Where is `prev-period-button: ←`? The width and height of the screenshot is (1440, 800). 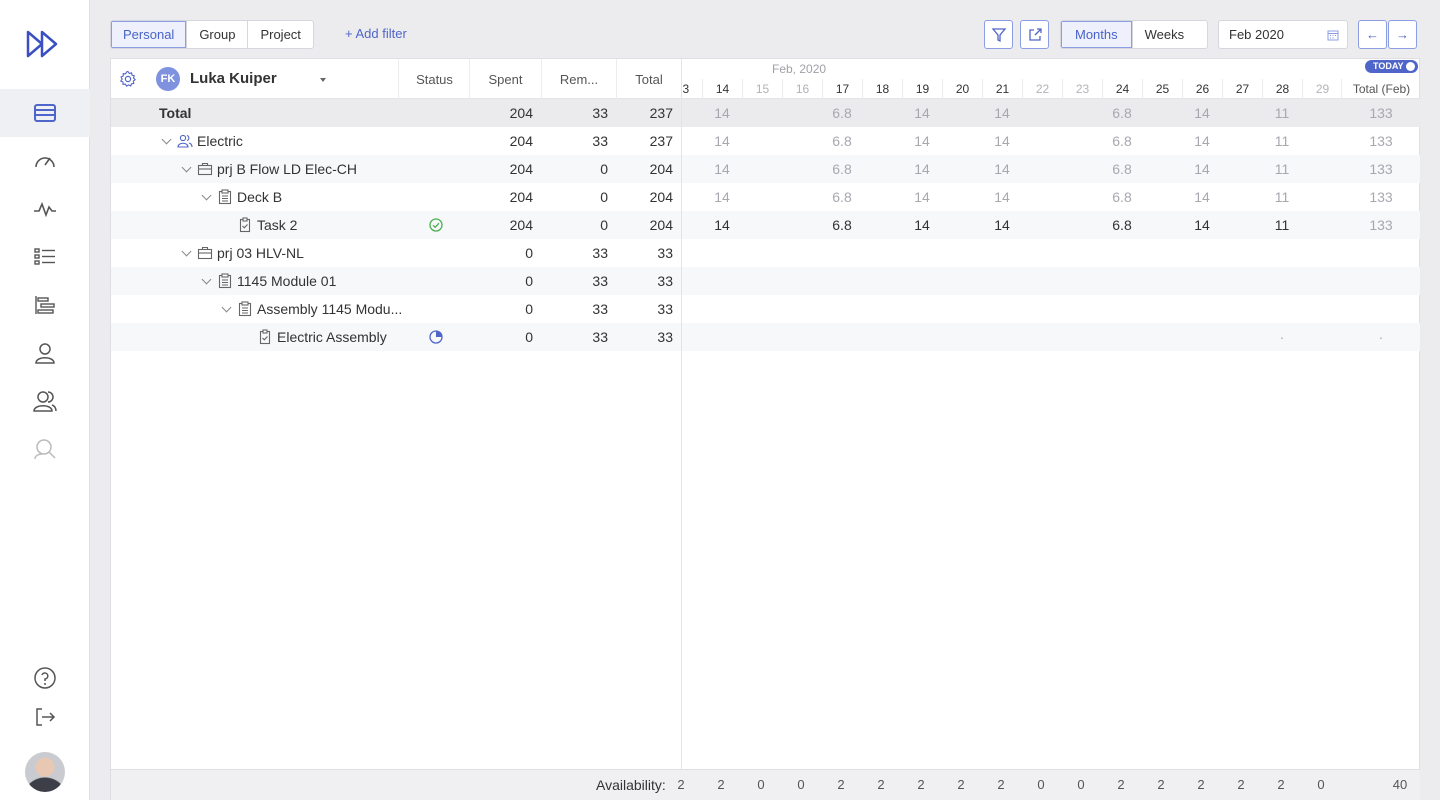
prev-period-button: ← is located at coordinates (1372, 34).